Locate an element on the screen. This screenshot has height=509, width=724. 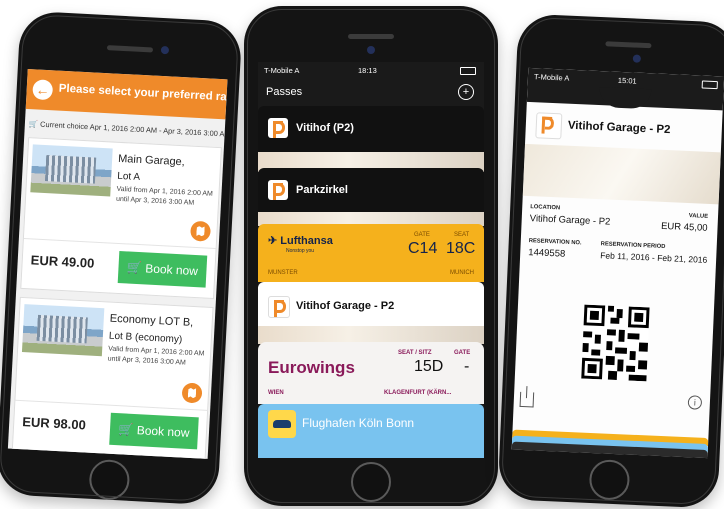
pass-title: Vitihof Garage - P2 is located at coordinates (619, 128).